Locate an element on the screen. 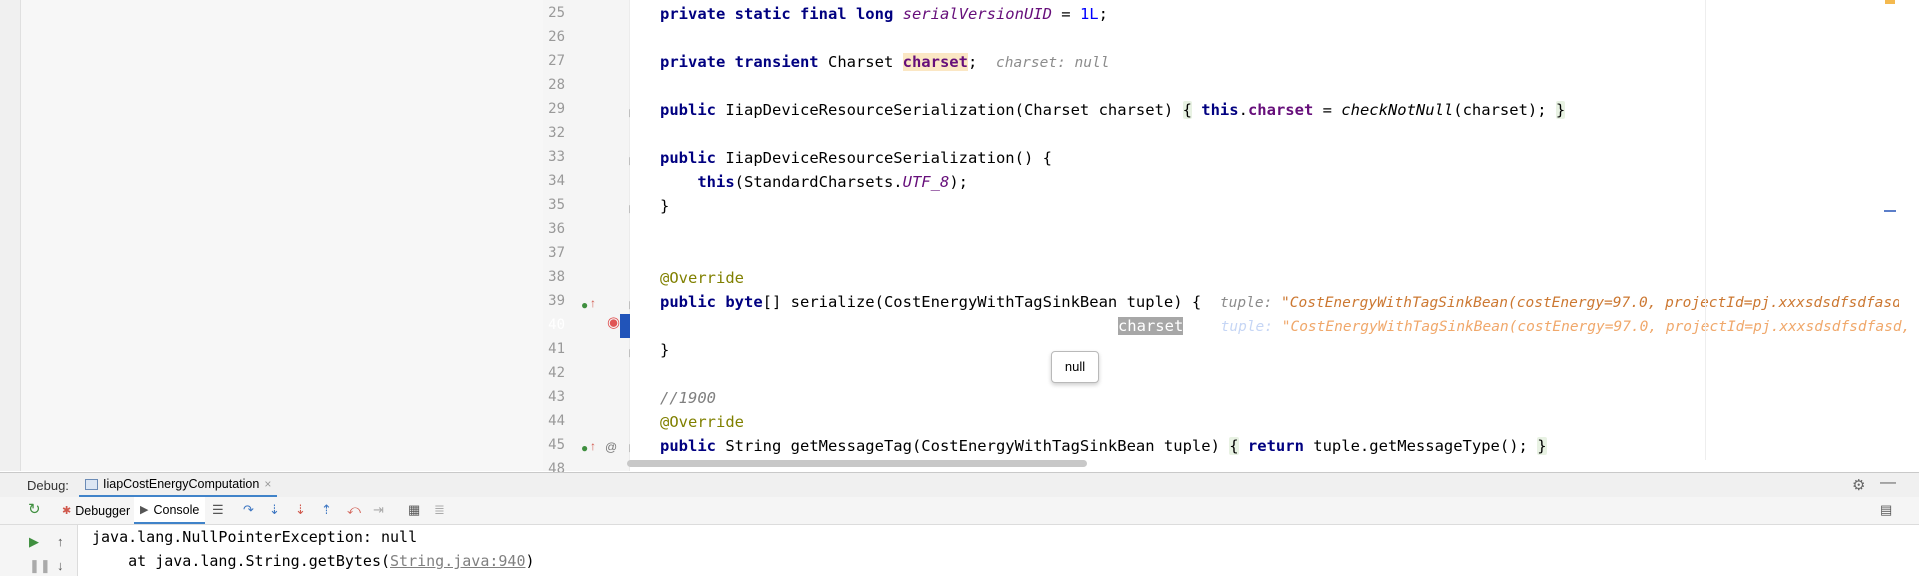 The height and width of the screenshot is (576, 1919). rerun-icon: ↻ is located at coordinates (34, 510).